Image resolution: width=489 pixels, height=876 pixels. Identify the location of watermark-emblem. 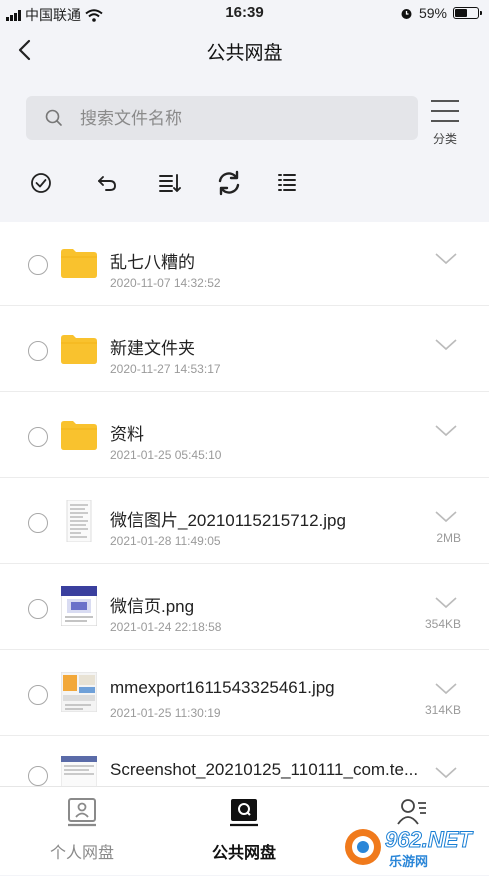
(363, 847).